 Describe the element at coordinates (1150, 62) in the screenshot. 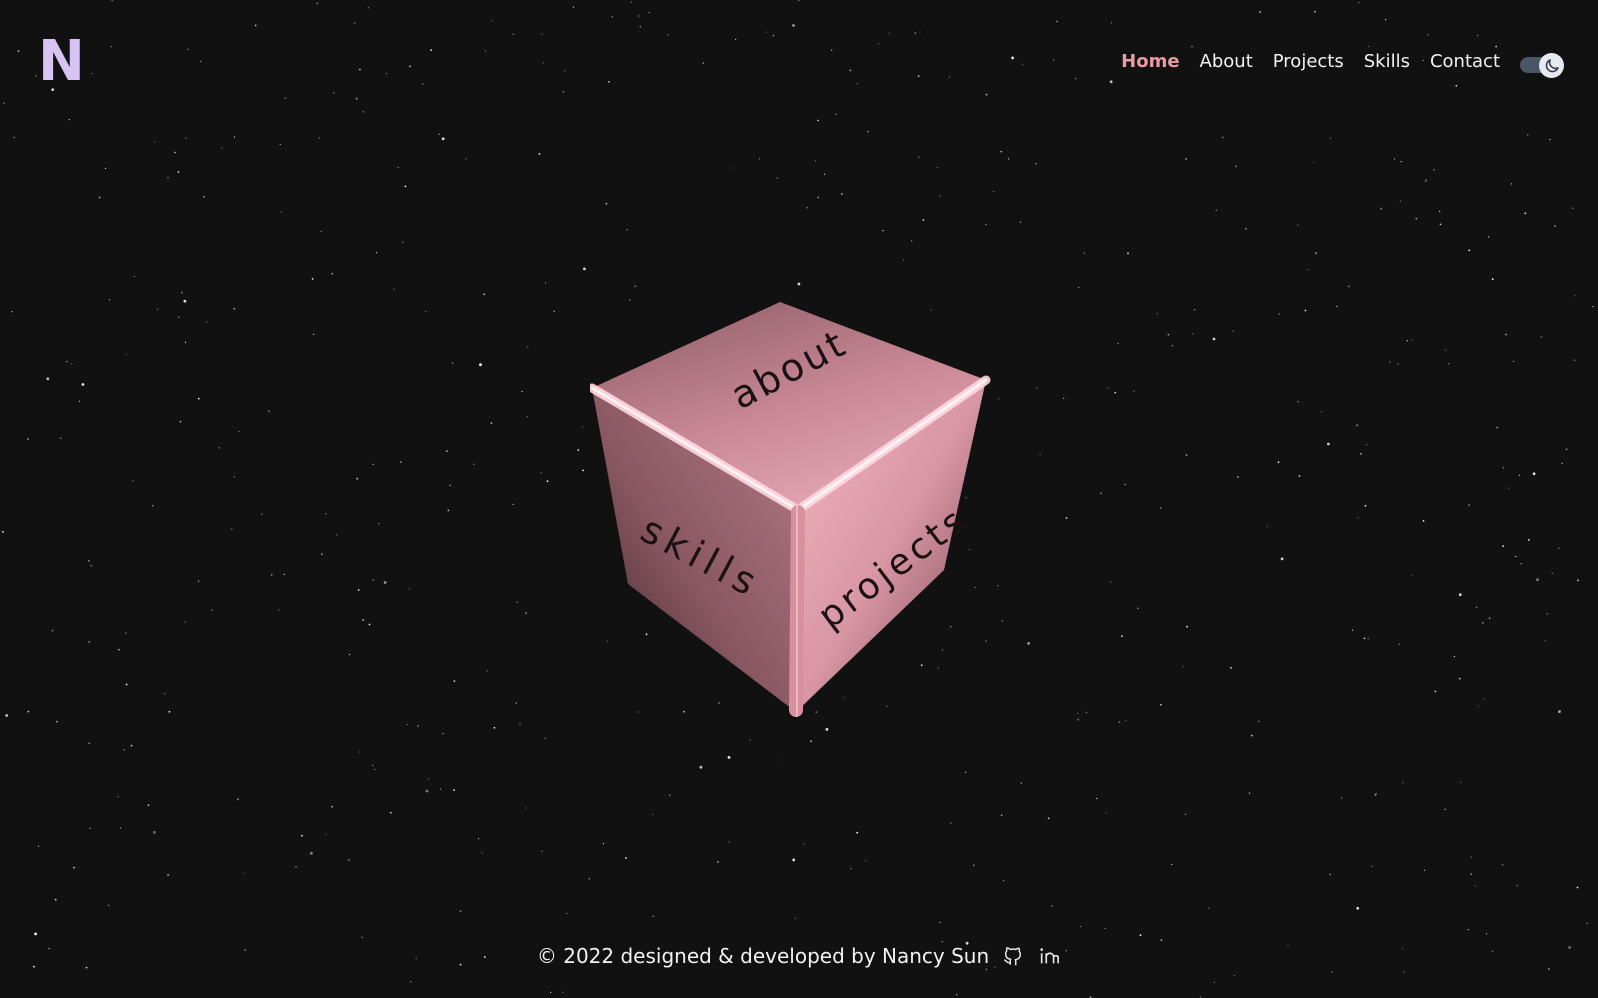

I see `nav-home: Home` at that location.